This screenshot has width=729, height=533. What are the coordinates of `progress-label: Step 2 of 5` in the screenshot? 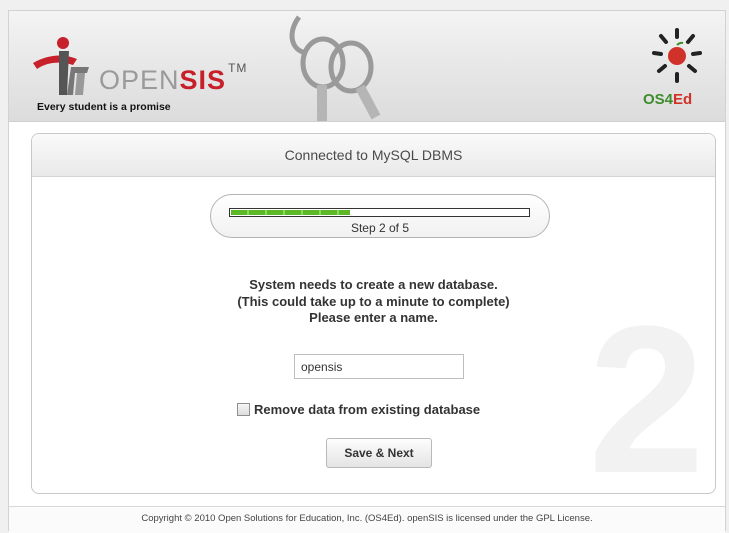 It's located at (380, 228).